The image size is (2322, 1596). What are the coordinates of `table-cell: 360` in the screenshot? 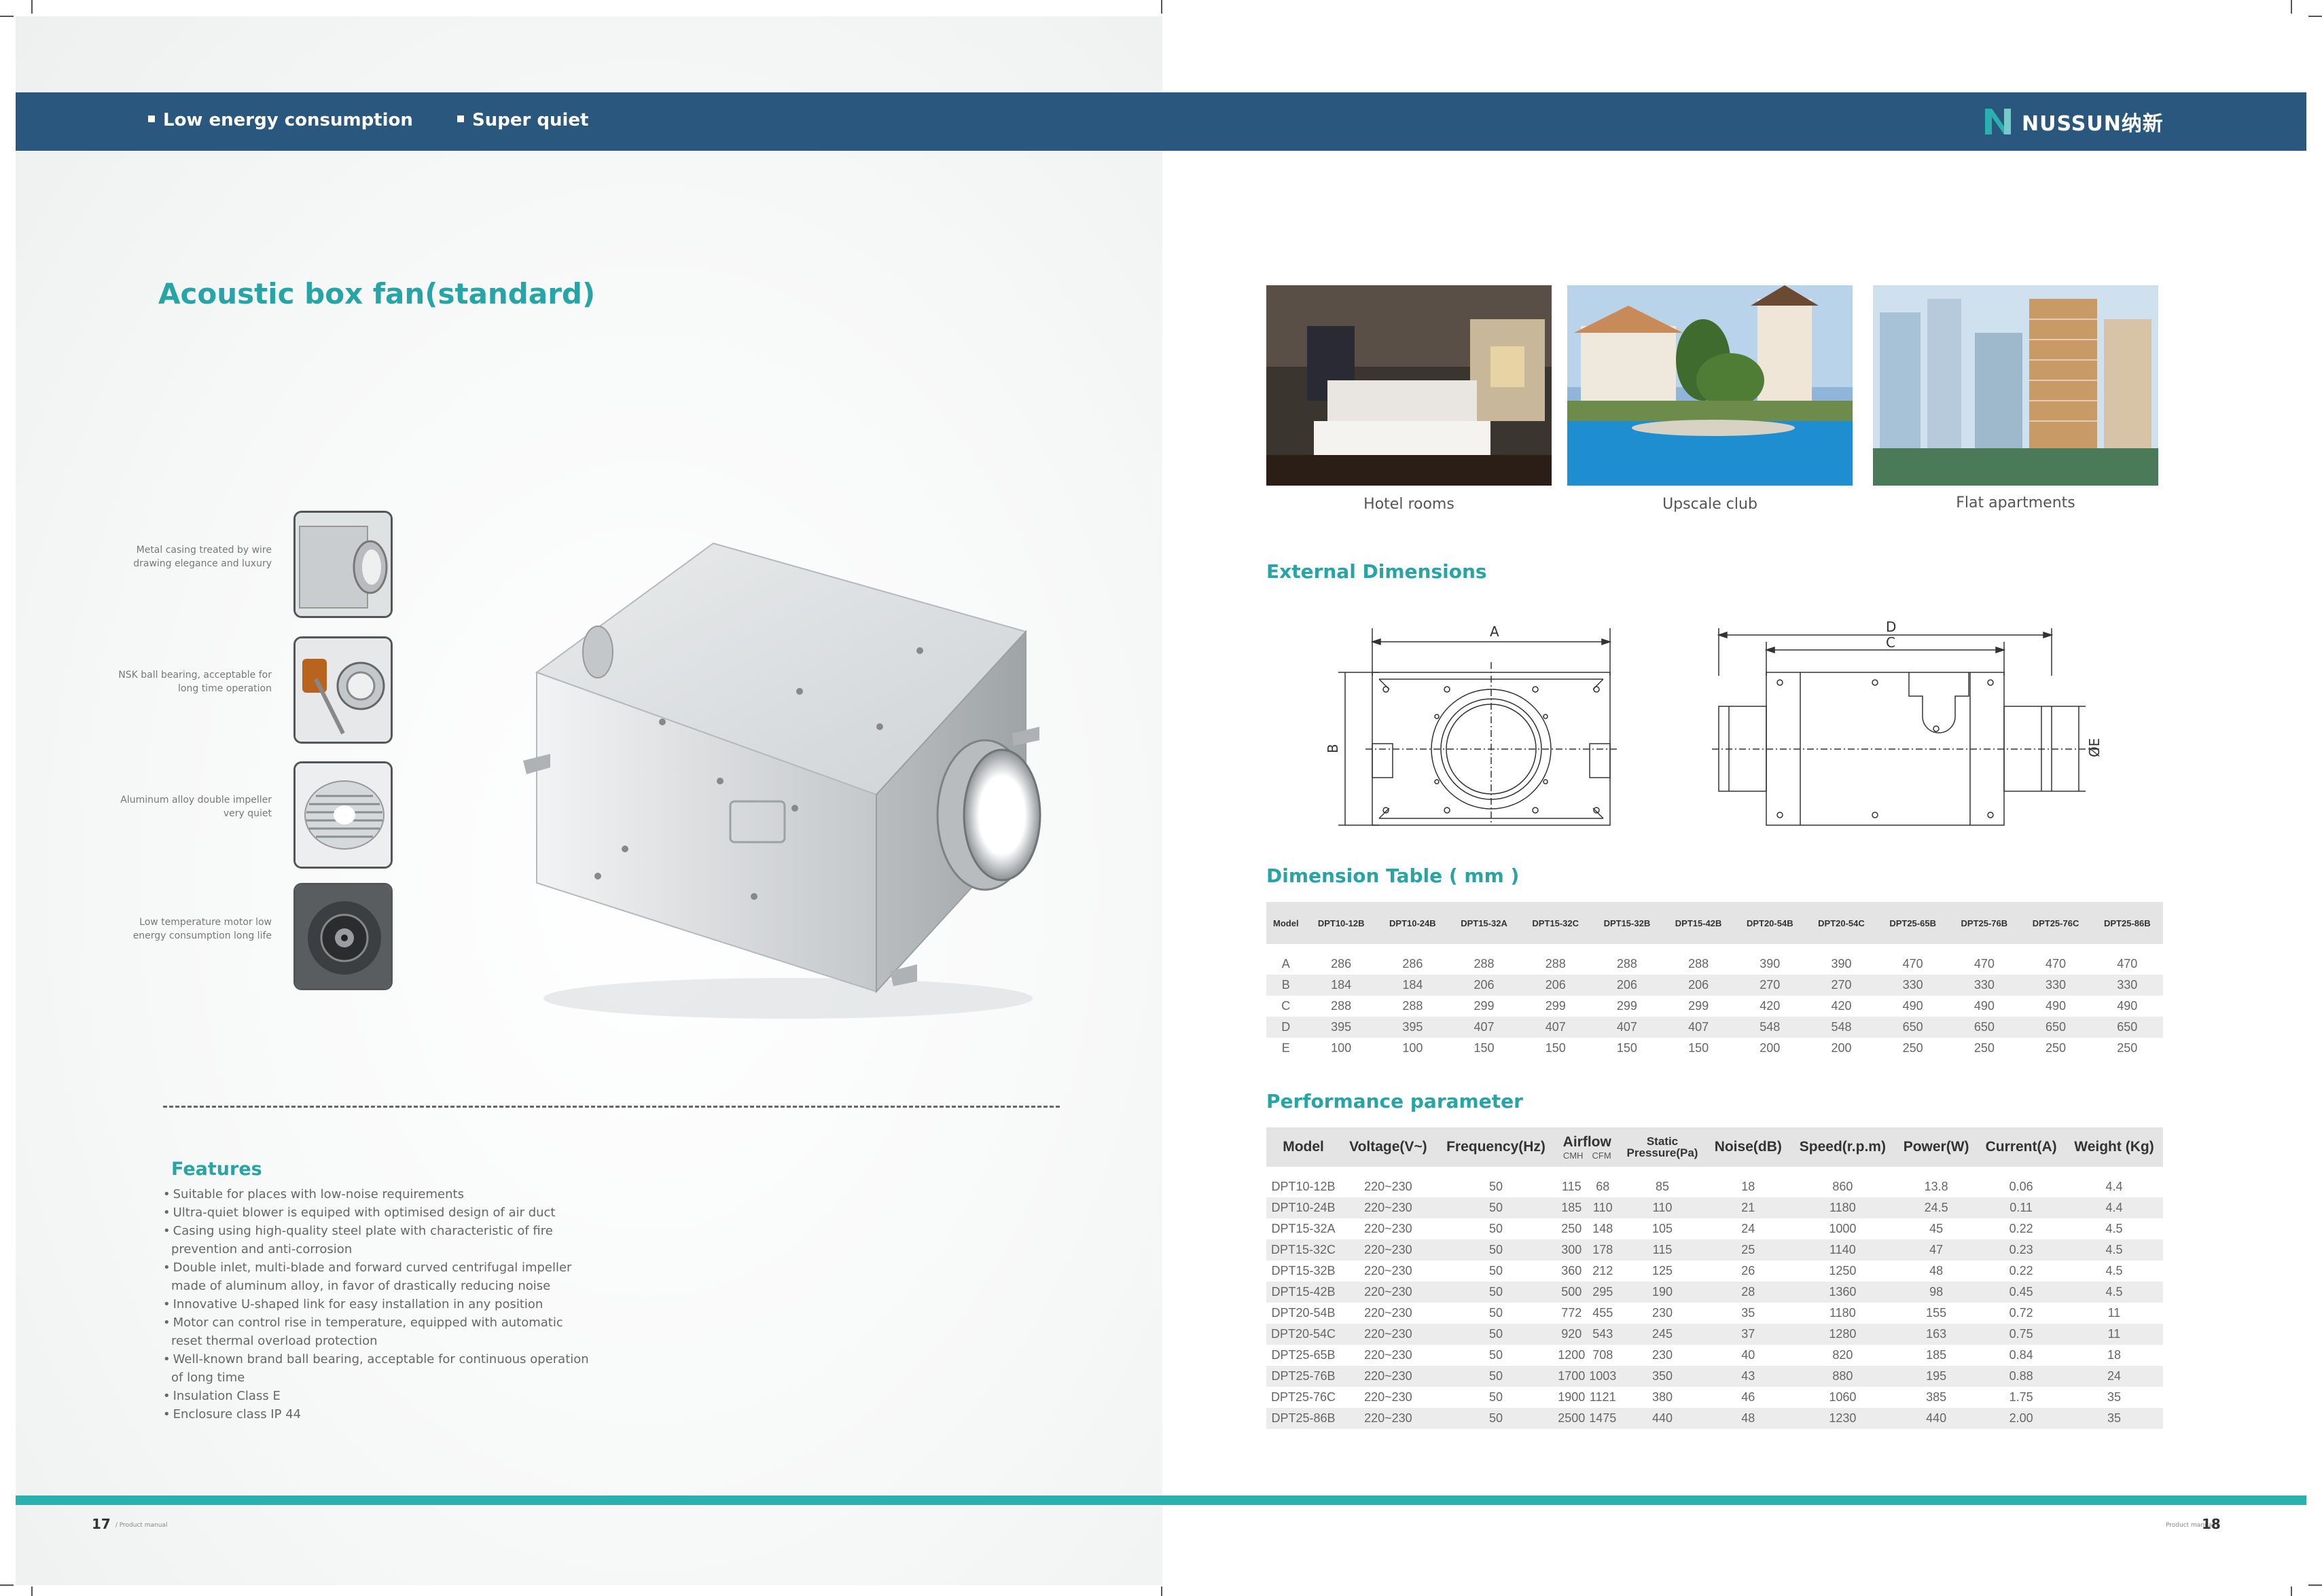 It's located at (1571, 1270).